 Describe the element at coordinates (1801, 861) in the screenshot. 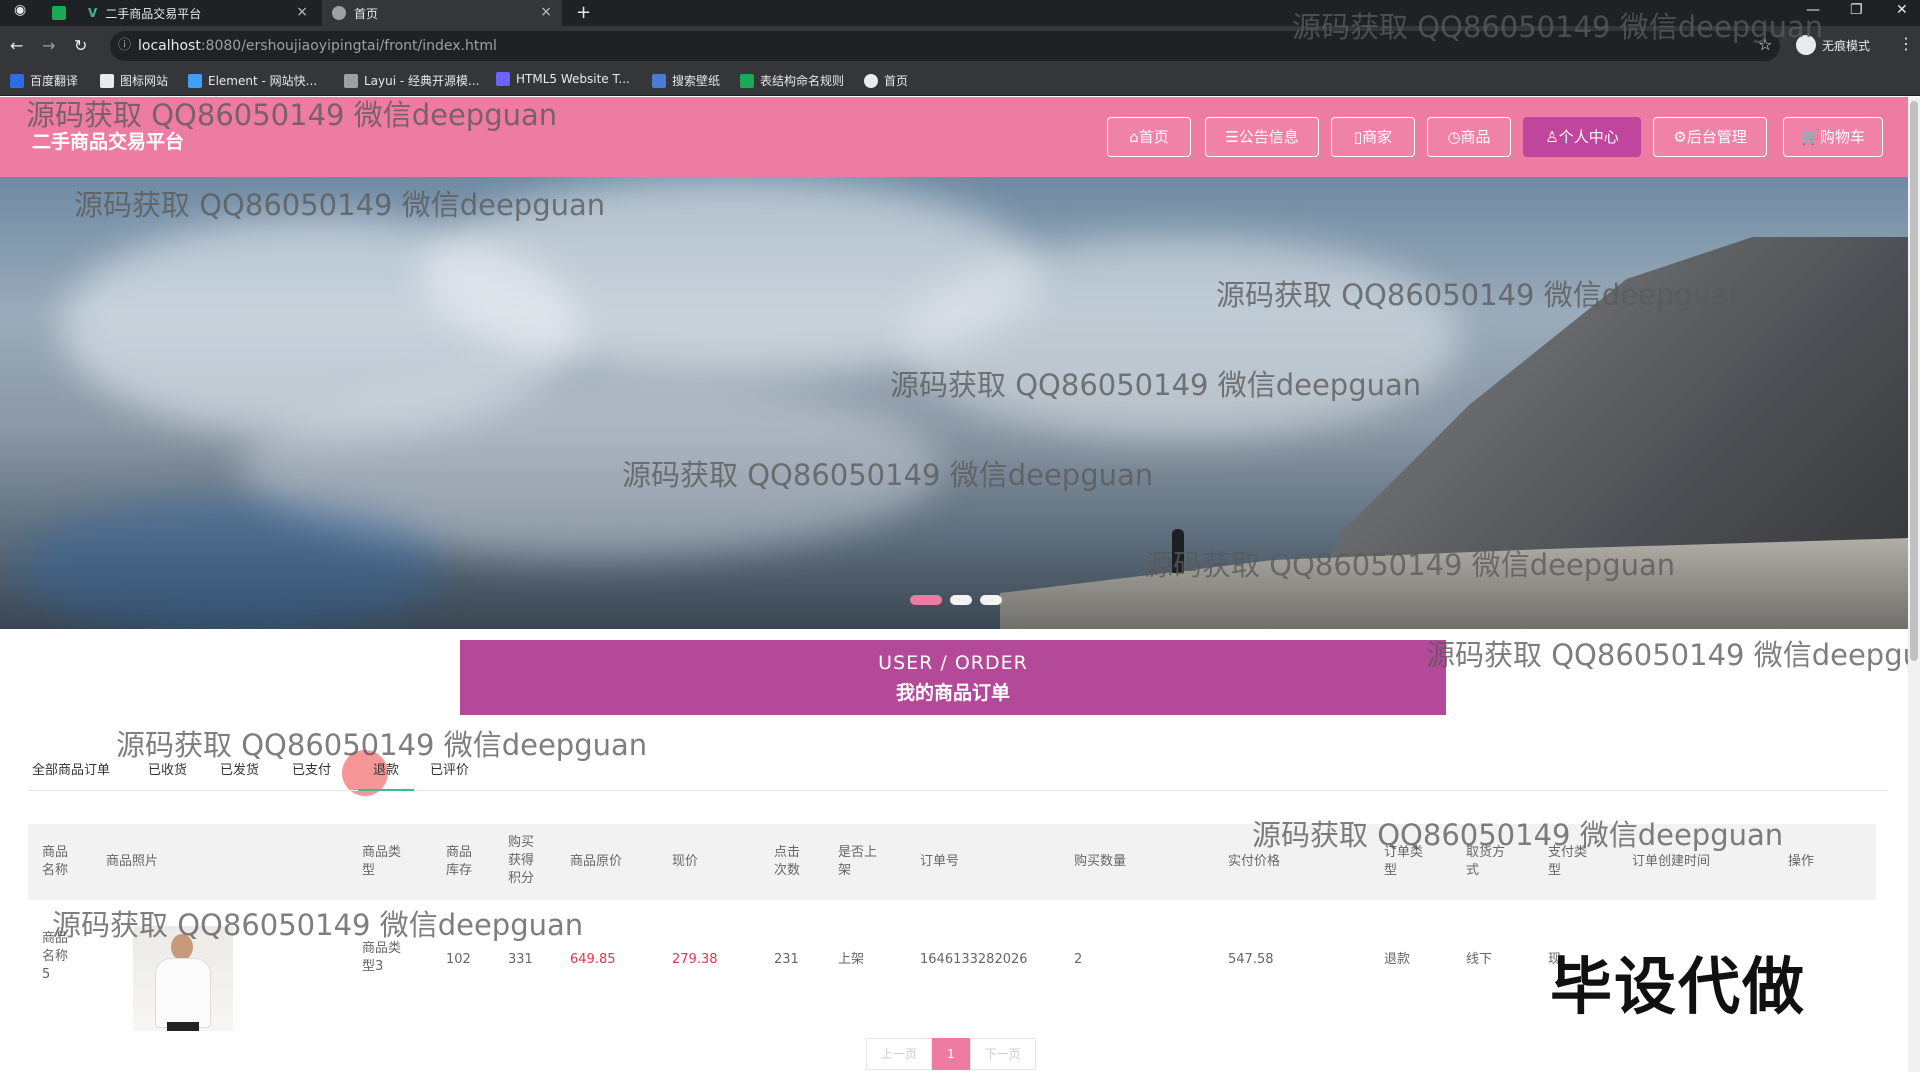

I see `col-actions: 操作` at that location.